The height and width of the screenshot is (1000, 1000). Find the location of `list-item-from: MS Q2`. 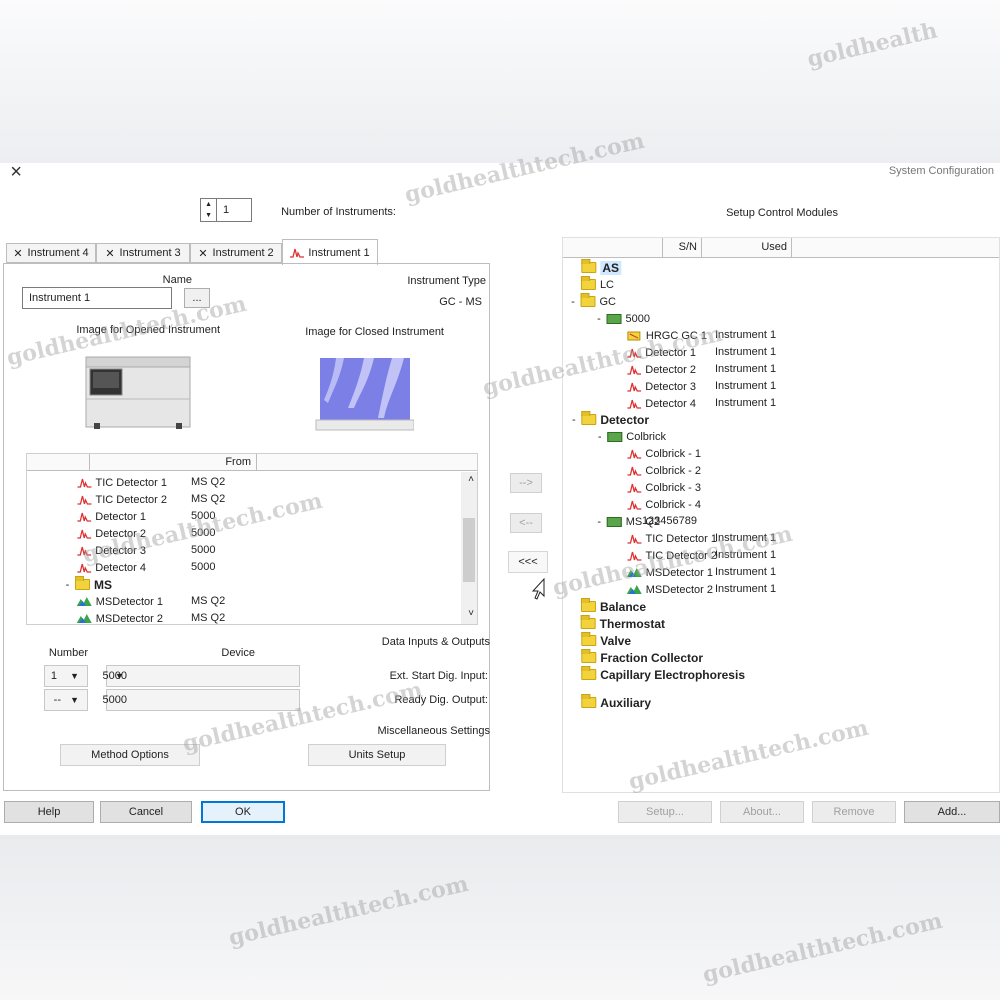

list-item-from: MS Q2 is located at coordinates (208, 618).